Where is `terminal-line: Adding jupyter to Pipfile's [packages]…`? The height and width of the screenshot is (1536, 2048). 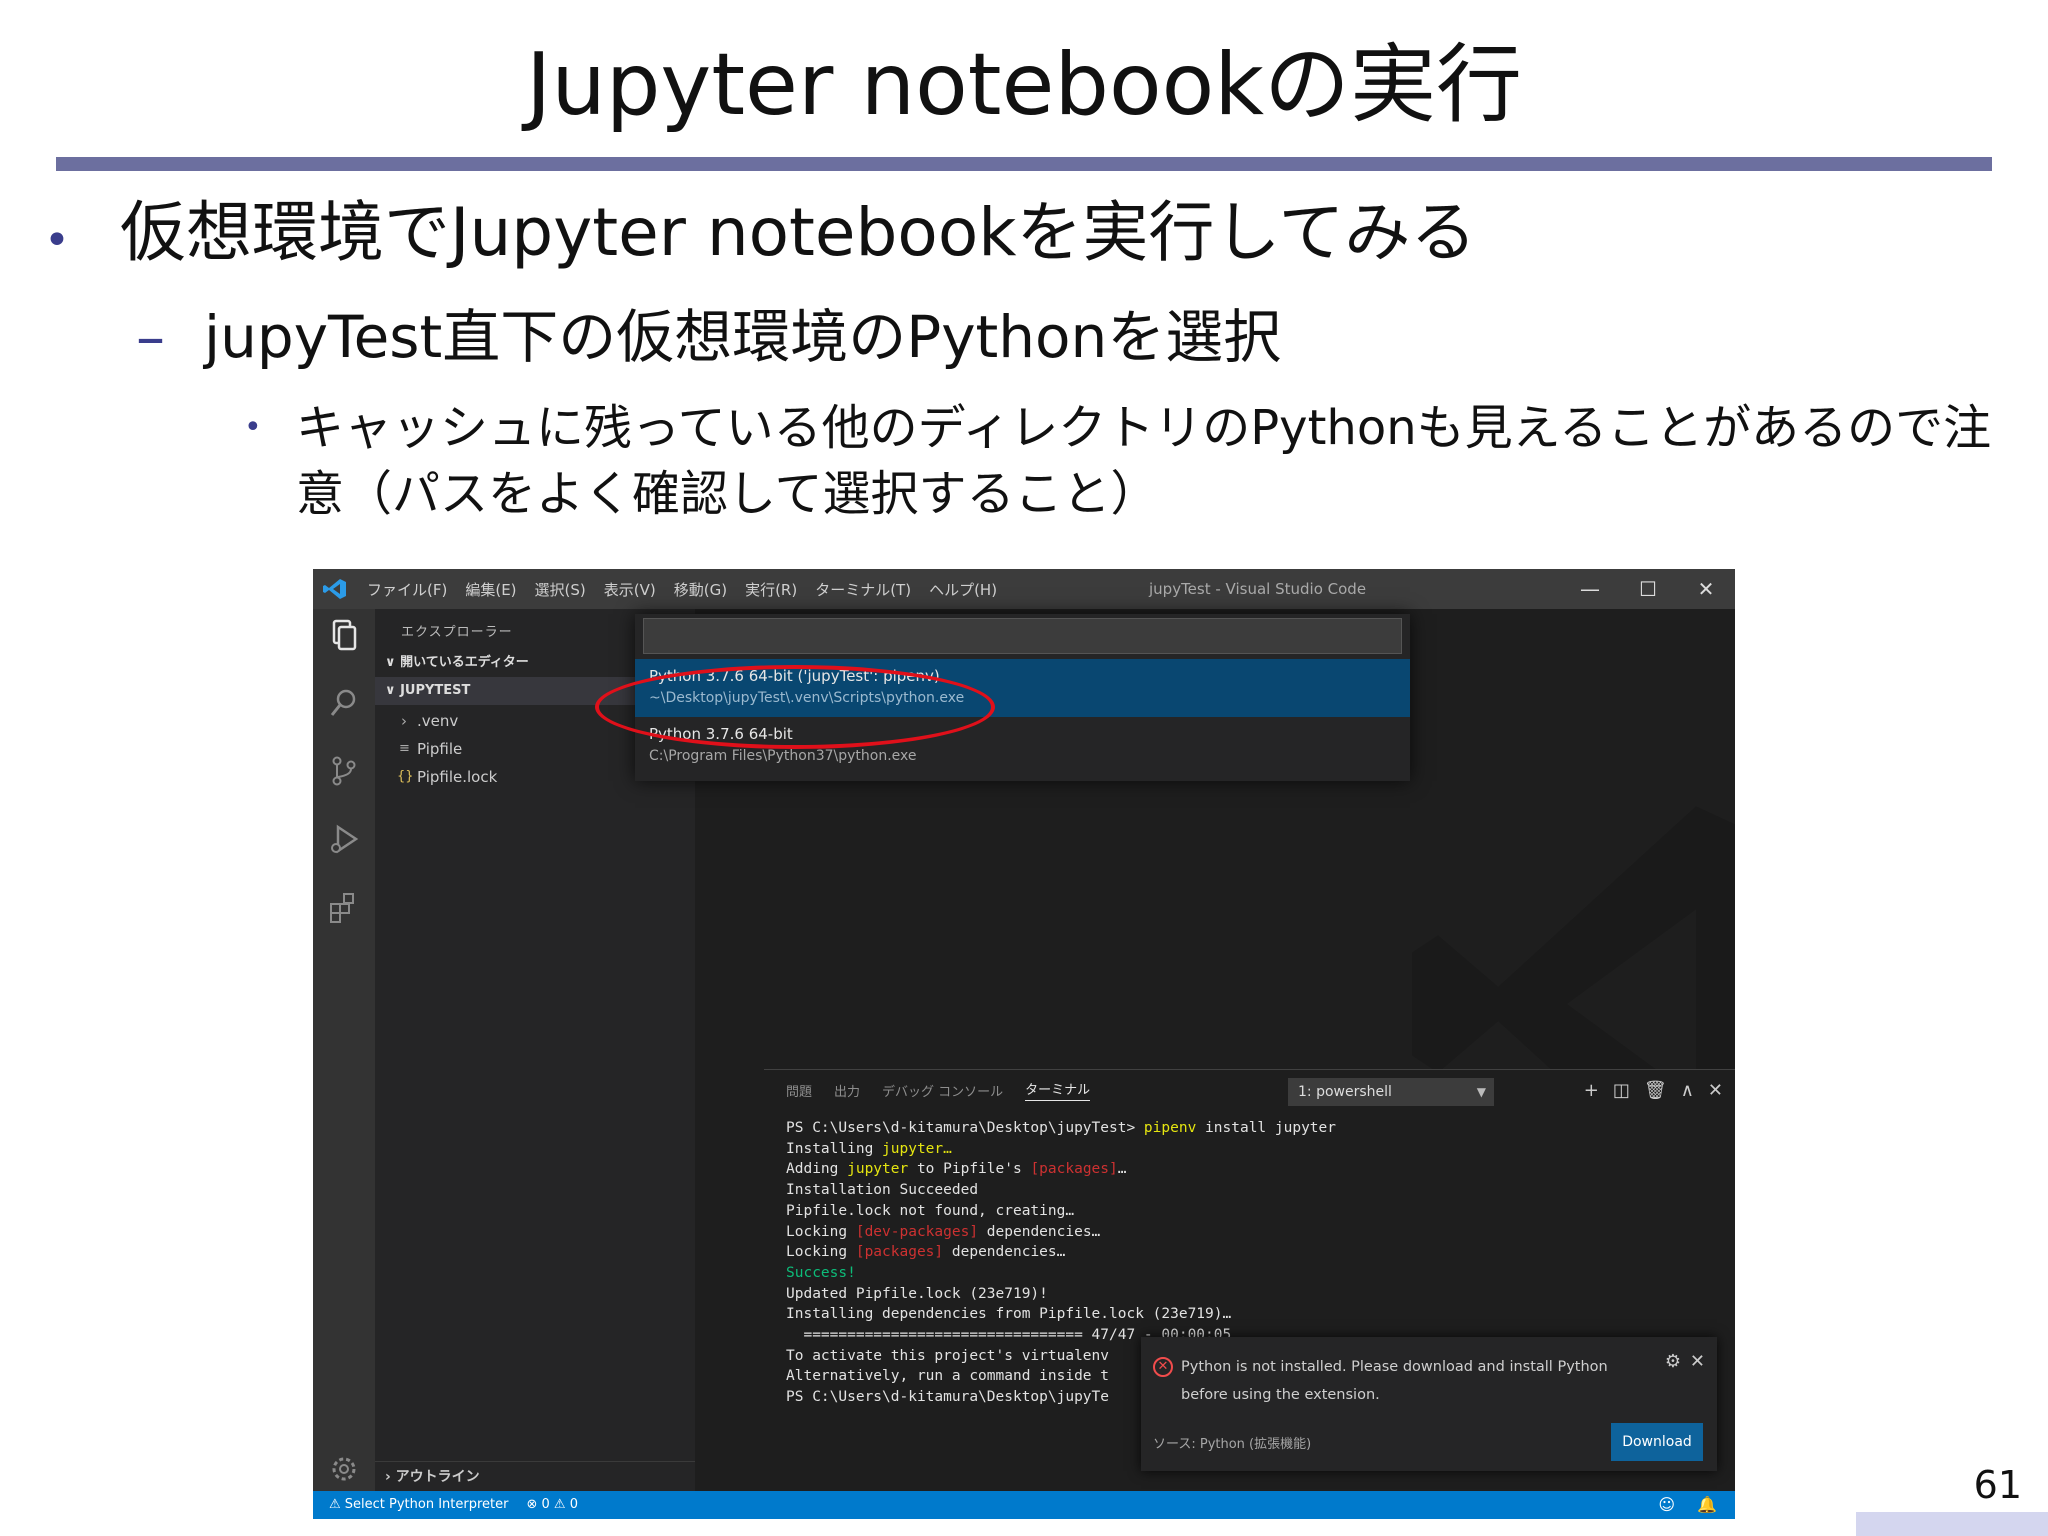 terminal-line: Adding jupyter to Pipfile's [packages]… is located at coordinates (956, 1169).